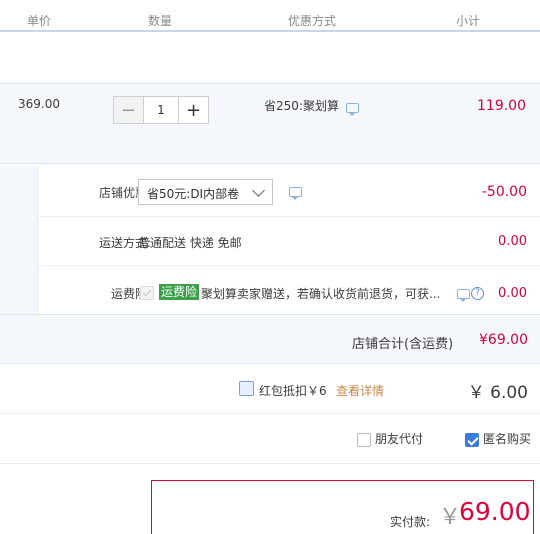 The width and height of the screenshot is (540, 534). Describe the element at coordinates (512, 293) in the screenshot. I see `insurance-cost: 0.00` at that location.